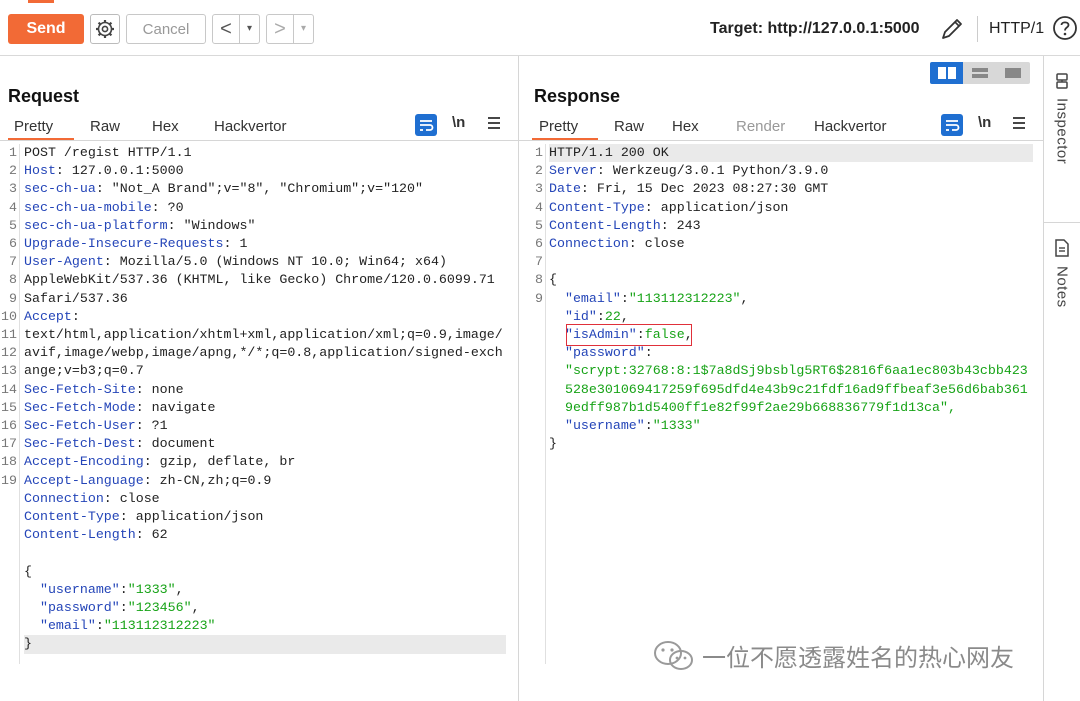  Describe the element at coordinates (9, 353) in the screenshot. I see `line-number: 12` at that location.